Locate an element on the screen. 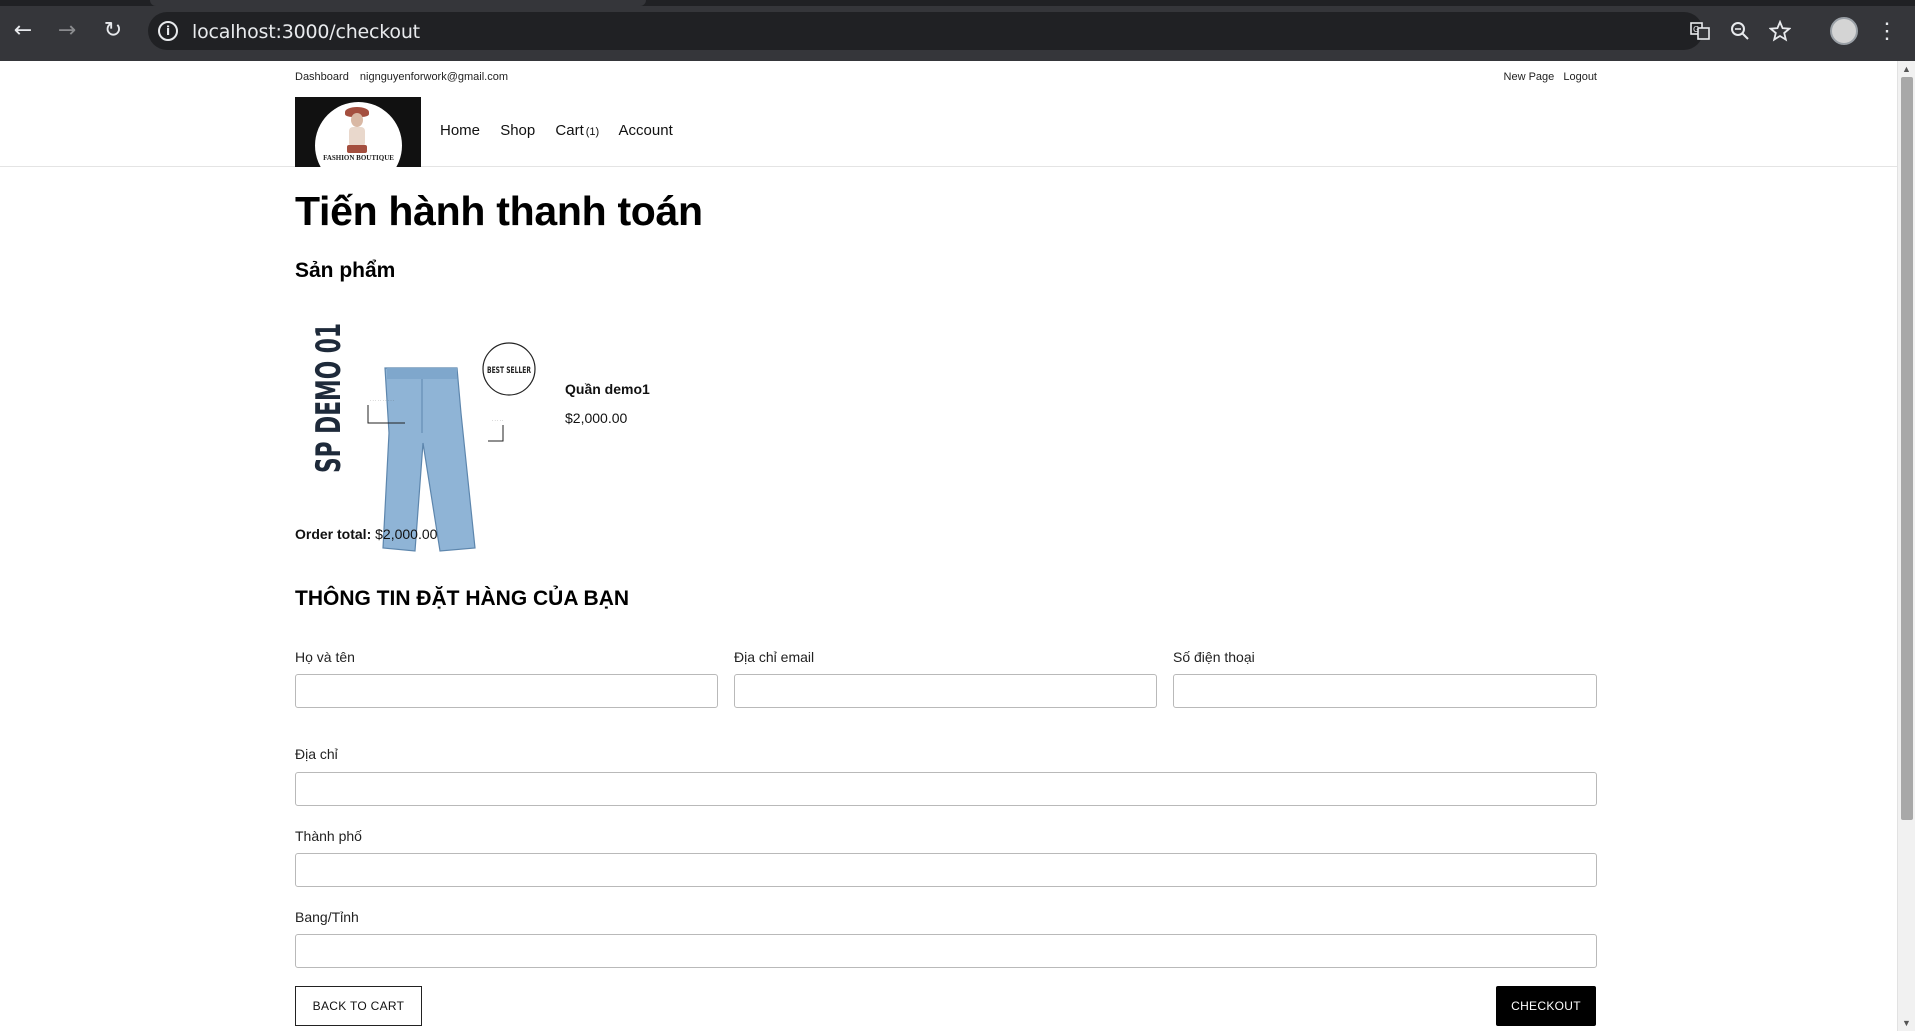 The width and height of the screenshot is (1915, 1031). order-total-value: $2,000.00 is located at coordinates (406, 534).